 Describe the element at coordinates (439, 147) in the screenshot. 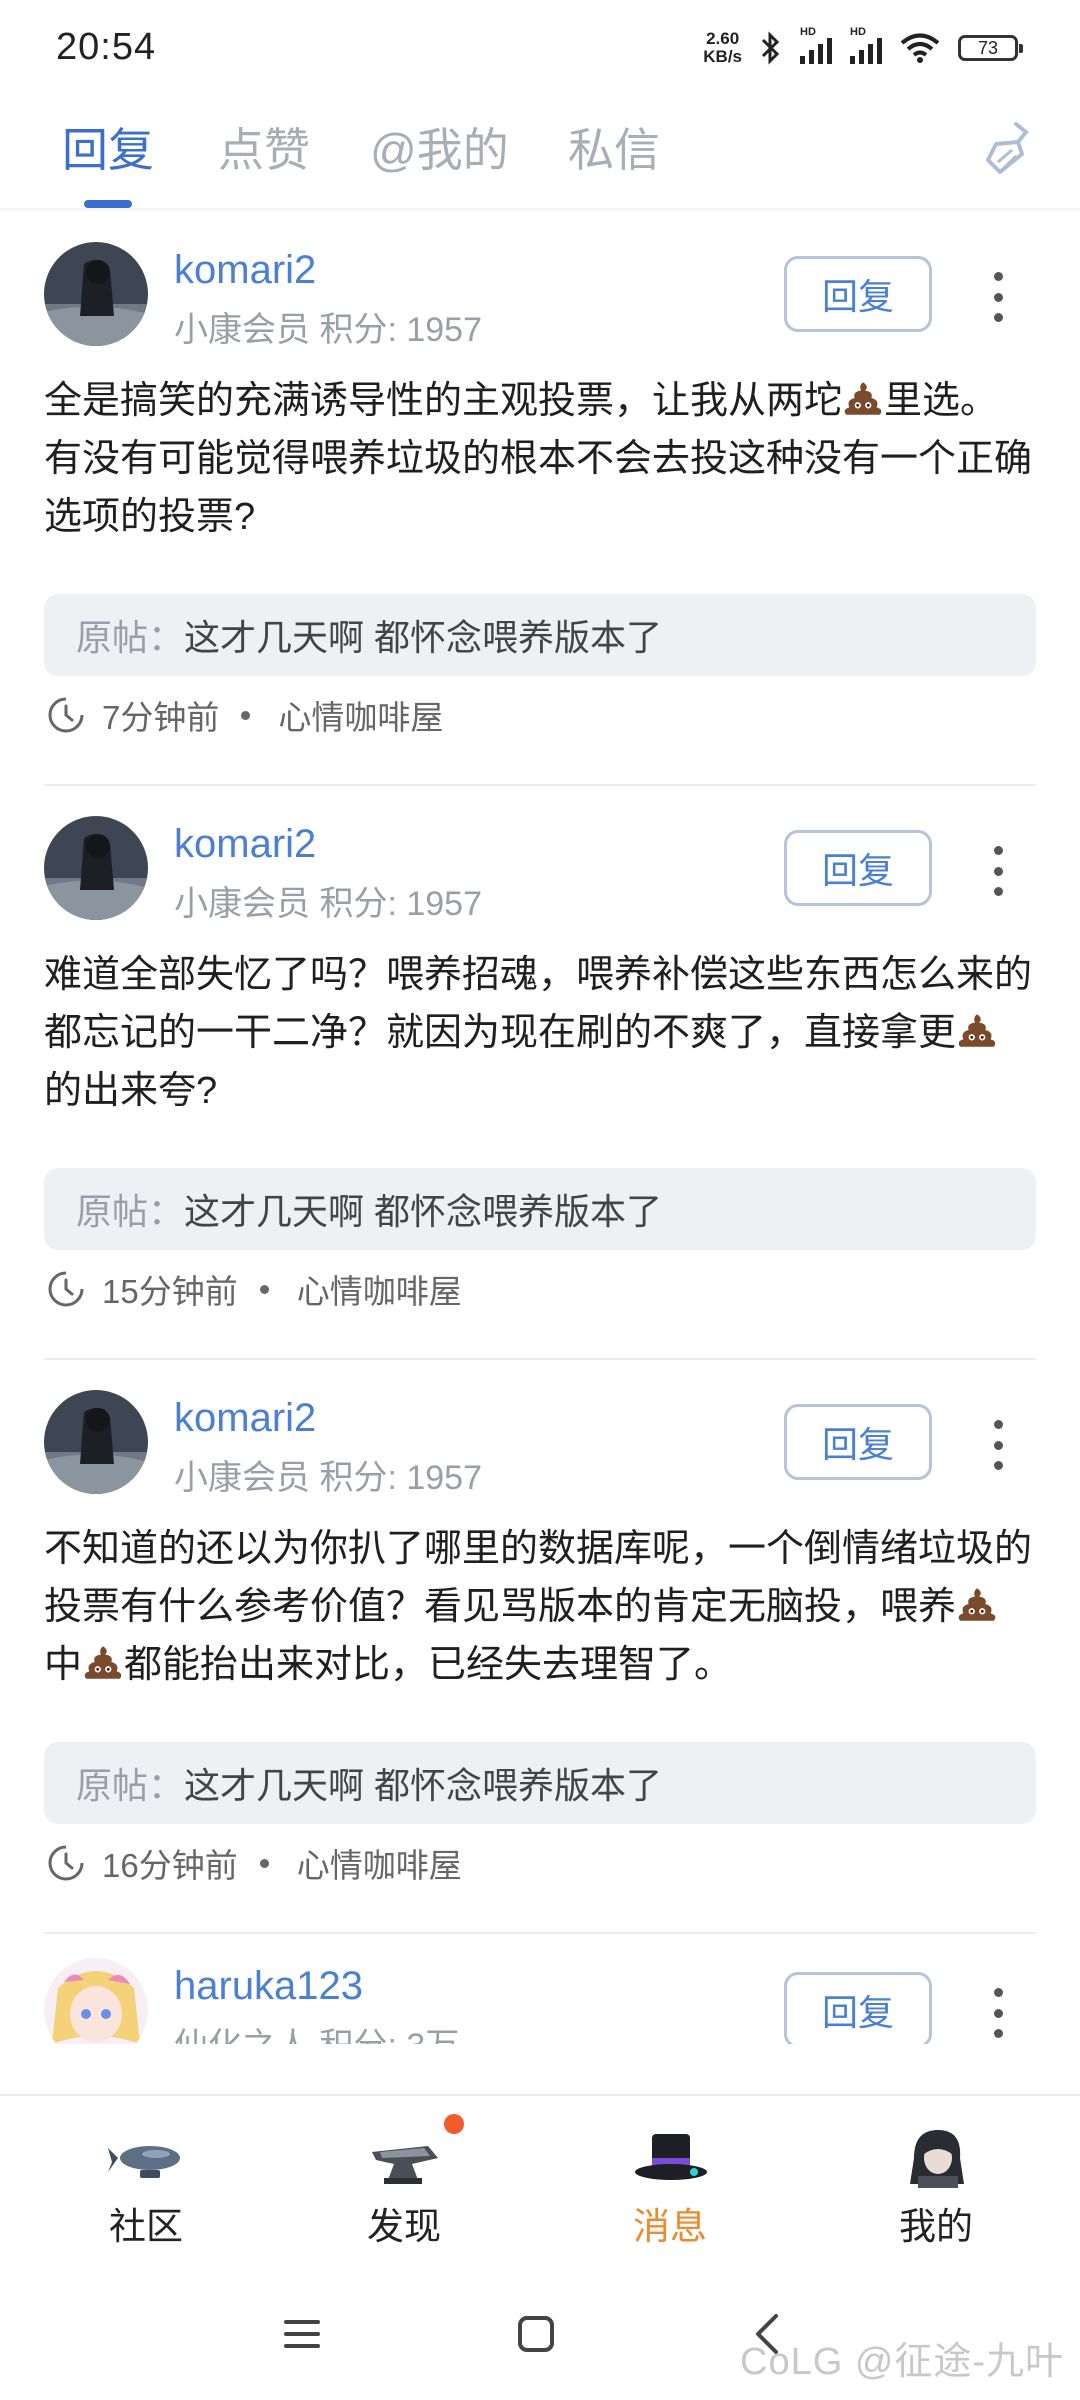

I see `tab-mention: @我的` at that location.